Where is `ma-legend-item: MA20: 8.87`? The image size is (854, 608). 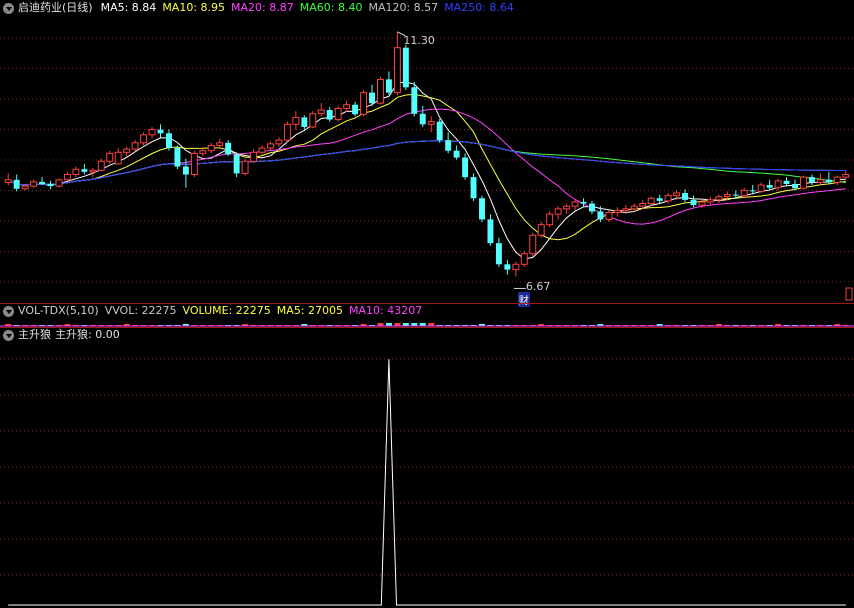
ma-legend-item: MA20: 8.87 is located at coordinates (262, 7).